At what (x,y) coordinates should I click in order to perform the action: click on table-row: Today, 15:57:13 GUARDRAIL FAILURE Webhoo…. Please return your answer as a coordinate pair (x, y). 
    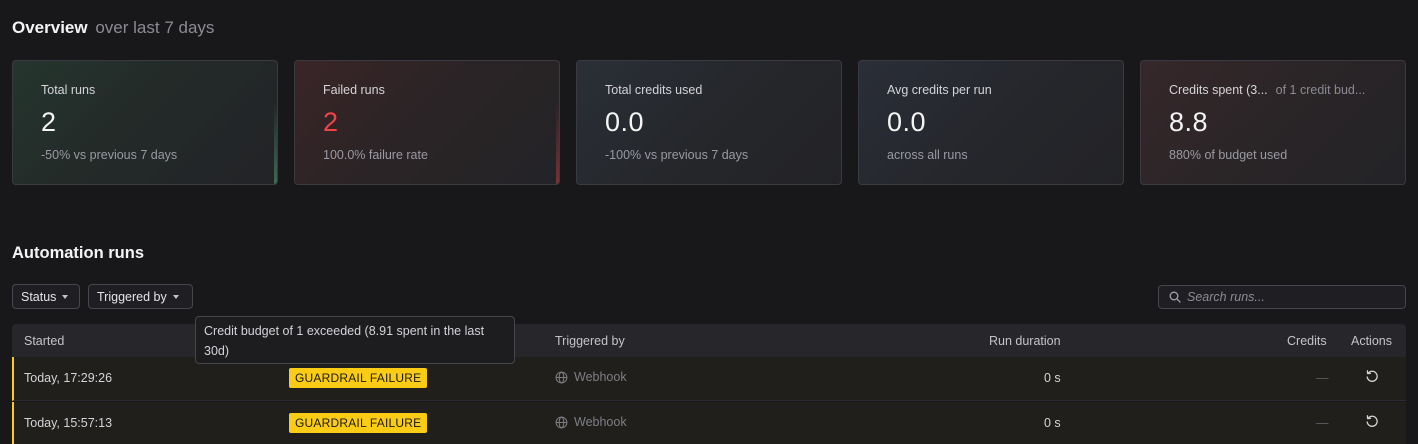
    Looking at the image, I should click on (709, 423).